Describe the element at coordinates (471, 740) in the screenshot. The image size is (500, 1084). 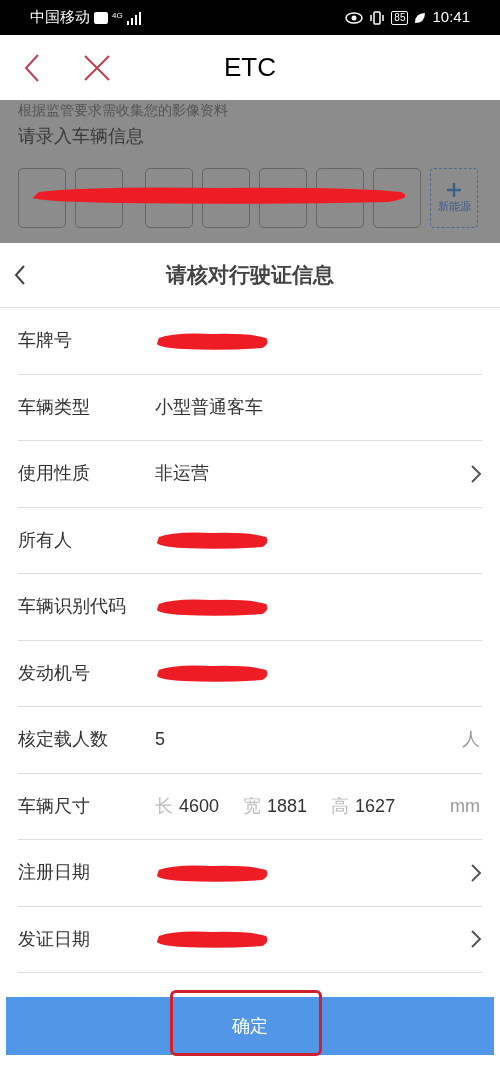
I see `unit-label: 人` at that location.